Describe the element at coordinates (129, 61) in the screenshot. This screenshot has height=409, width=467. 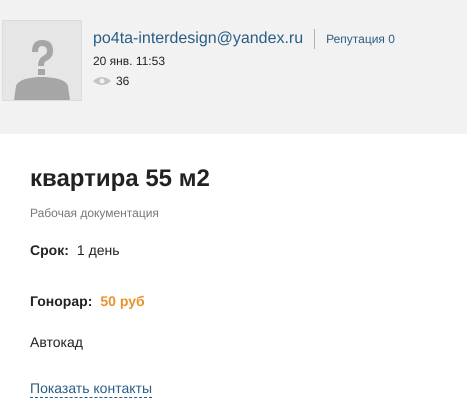
I see `post-date: 20 янв. 11:53` at that location.